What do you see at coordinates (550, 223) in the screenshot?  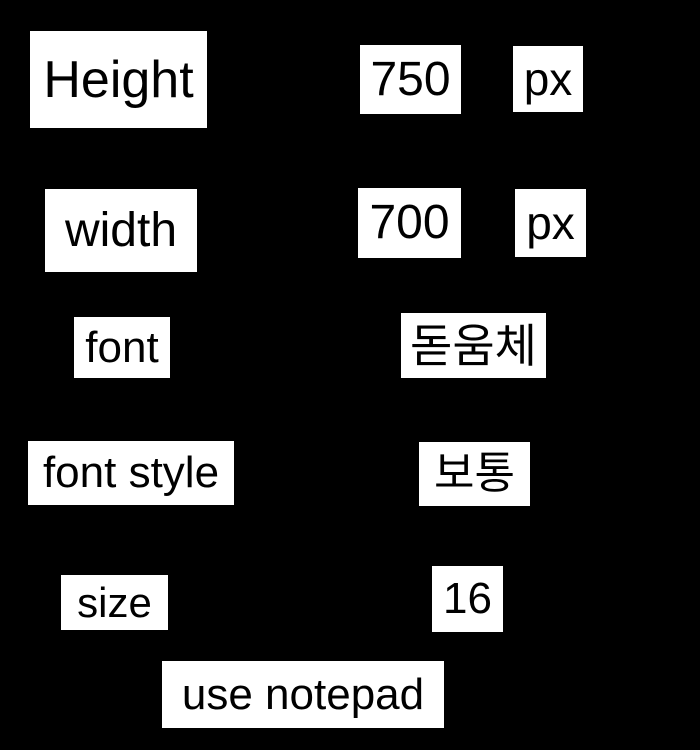 I see `width-unit-label: px` at bounding box center [550, 223].